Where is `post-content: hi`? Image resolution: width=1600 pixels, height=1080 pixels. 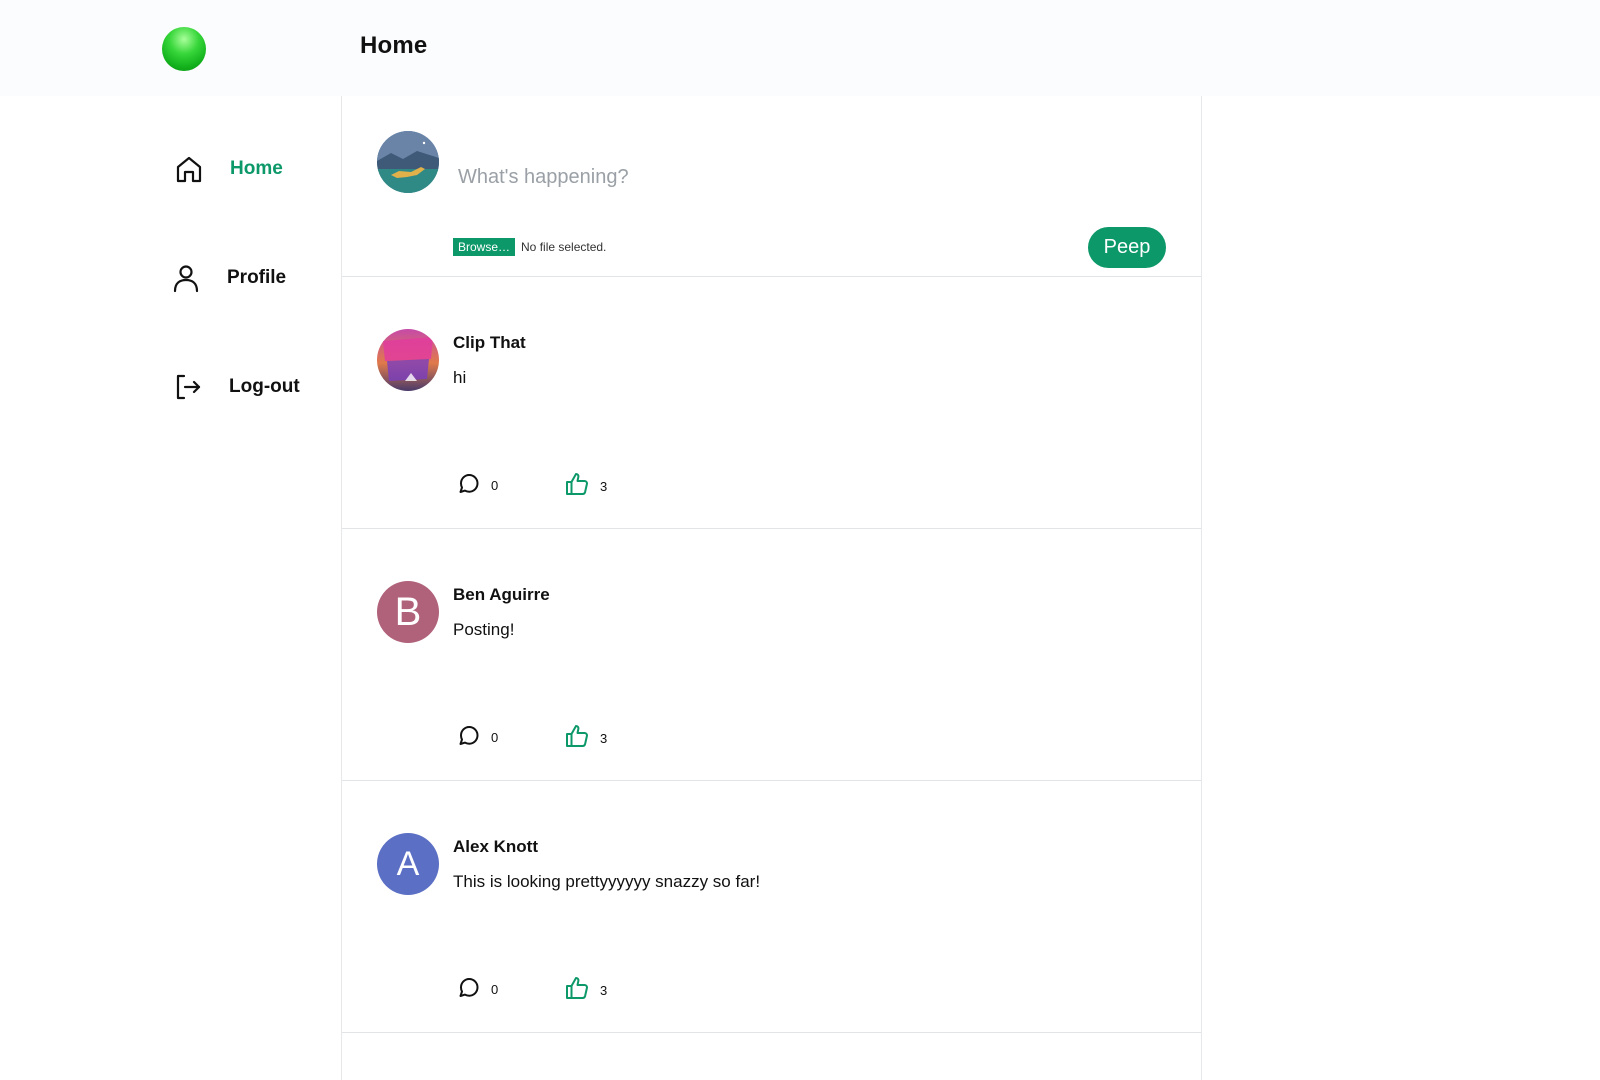
post-content: hi is located at coordinates (460, 377).